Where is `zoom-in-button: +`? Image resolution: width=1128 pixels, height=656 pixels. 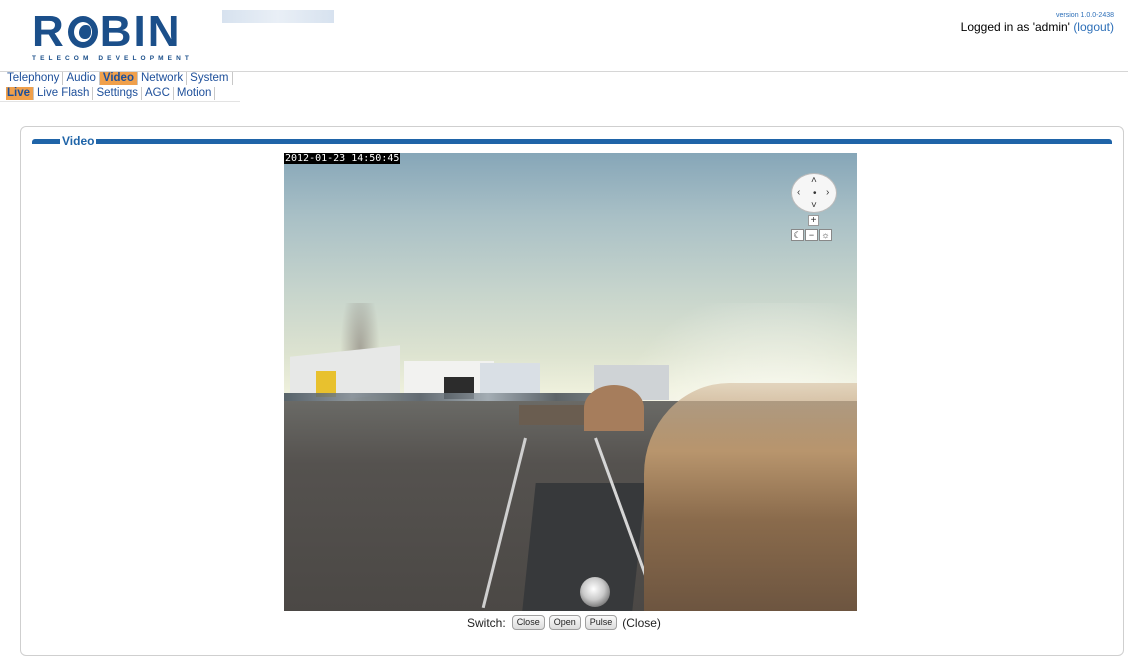 zoom-in-button: + is located at coordinates (813, 220).